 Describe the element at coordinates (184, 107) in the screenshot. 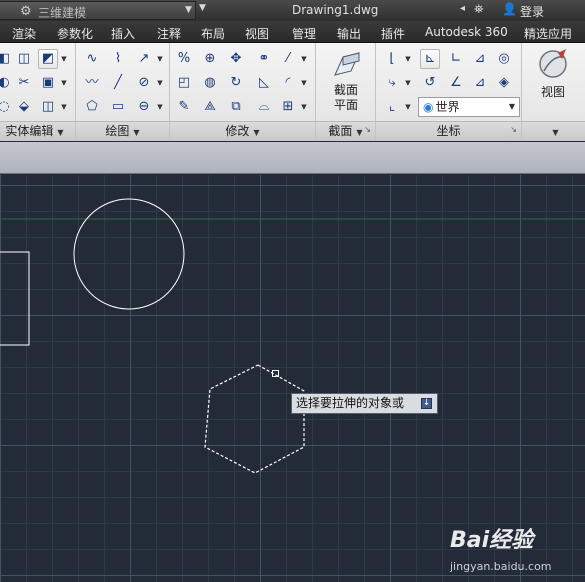

I see `erase-icon: ✎` at that location.